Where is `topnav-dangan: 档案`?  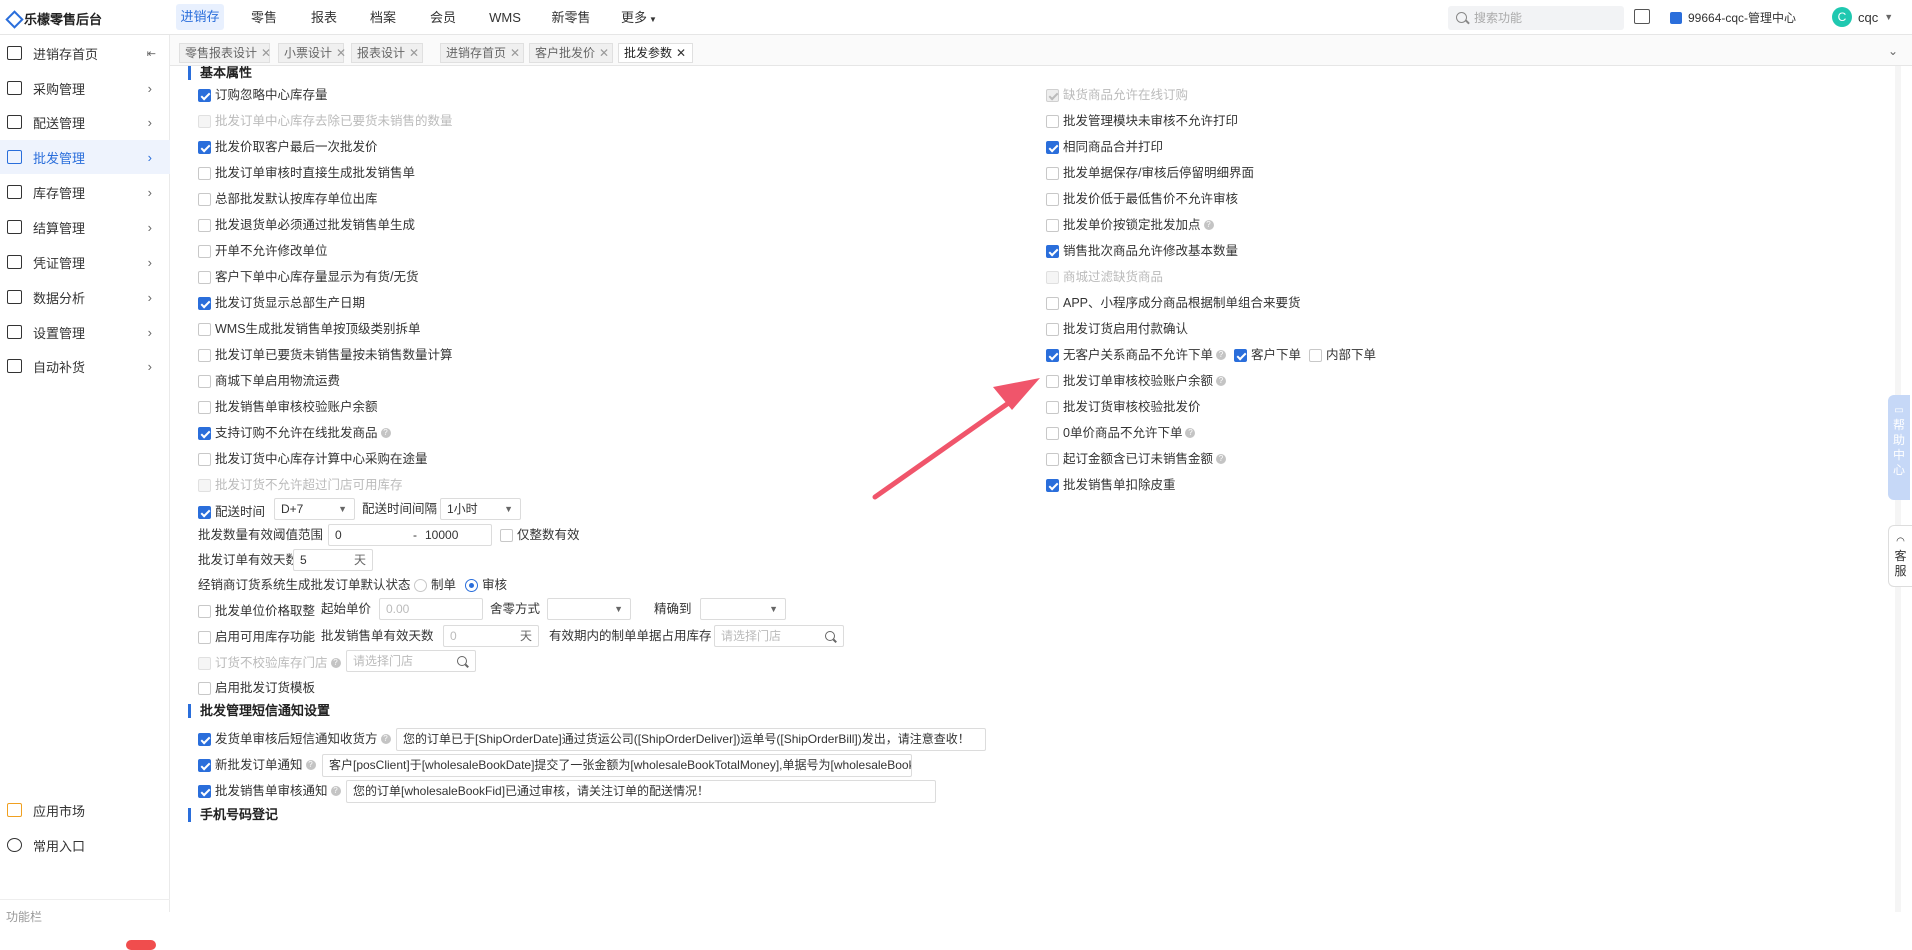
topnav-dangan: 档案 is located at coordinates (383, 17).